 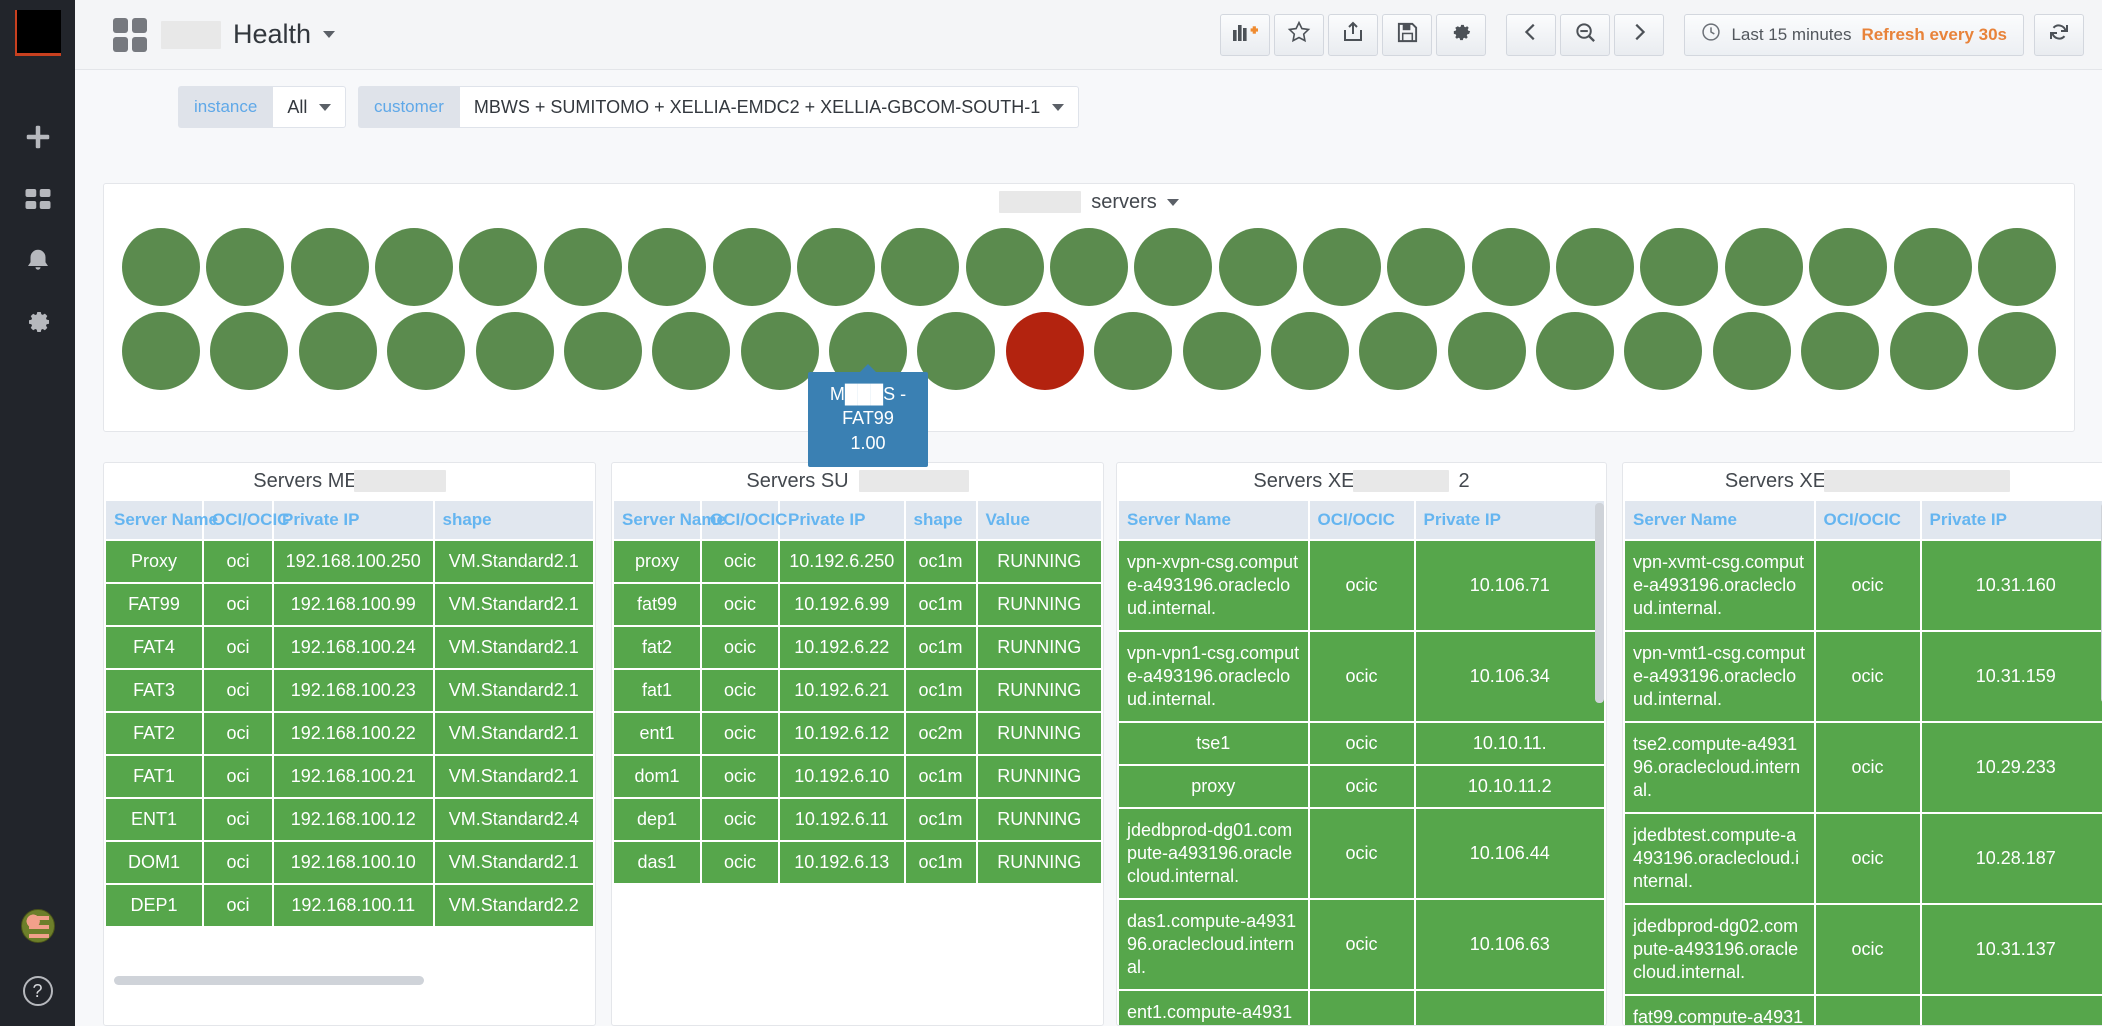 I want to click on grafana-logo, so click(x=37, y=33).